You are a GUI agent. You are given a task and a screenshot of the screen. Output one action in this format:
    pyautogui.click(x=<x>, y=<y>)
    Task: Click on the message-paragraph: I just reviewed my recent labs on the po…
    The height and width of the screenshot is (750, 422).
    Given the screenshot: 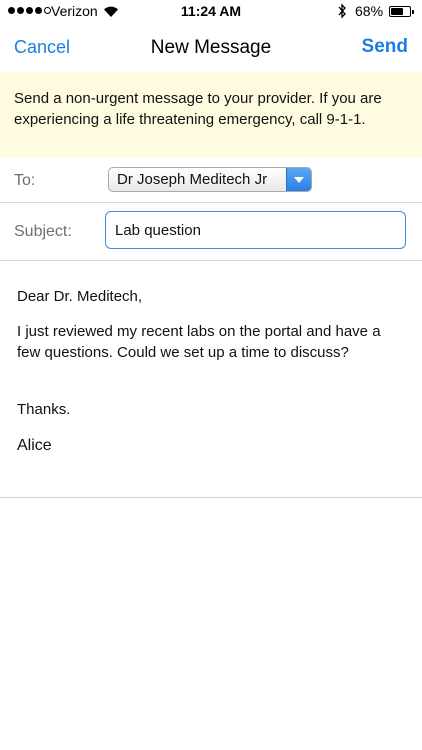 What is the action you would take?
    pyautogui.click(x=199, y=342)
    